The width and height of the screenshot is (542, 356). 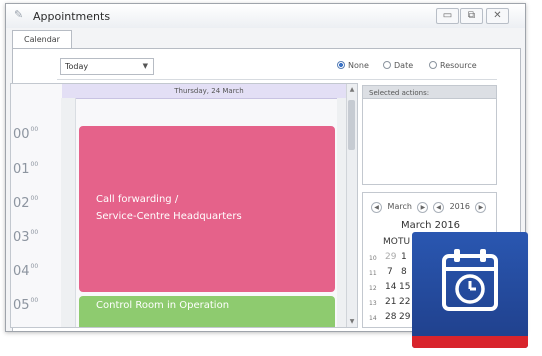 What do you see at coordinates (458, 65) in the screenshot?
I see `radio-resource-label: Resource` at bounding box center [458, 65].